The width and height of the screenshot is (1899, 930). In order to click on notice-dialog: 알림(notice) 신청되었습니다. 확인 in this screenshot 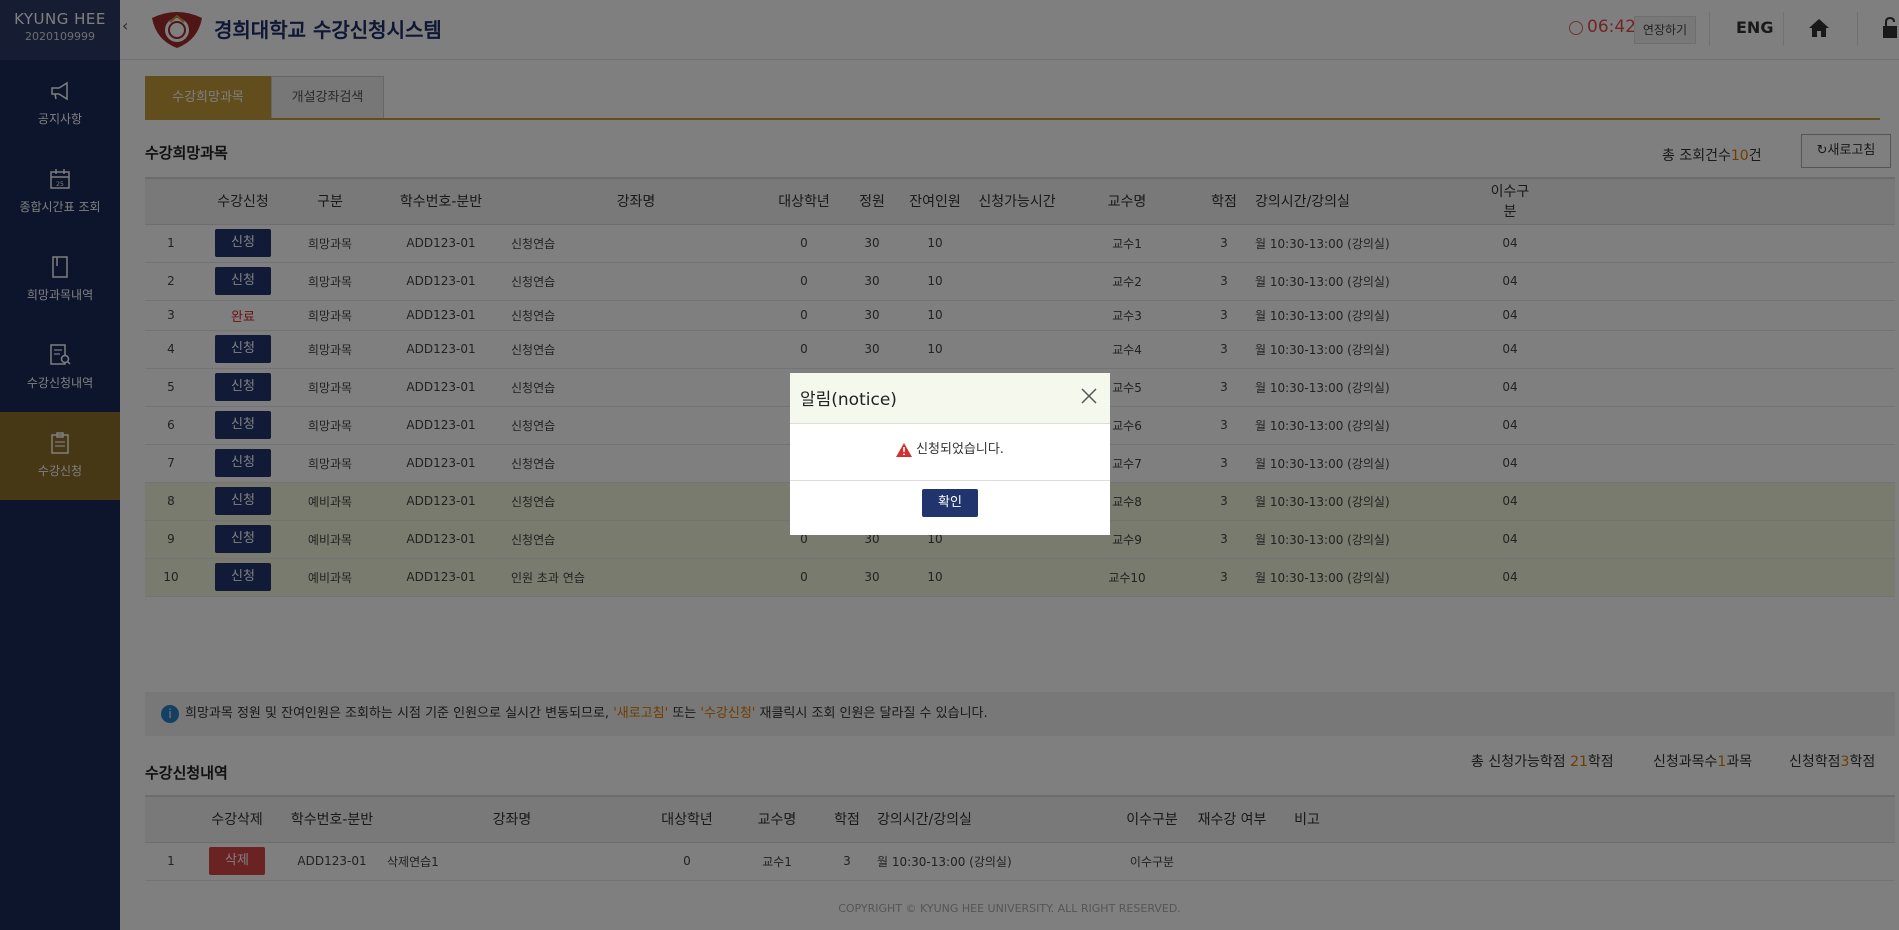, I will do `click(950, 454)`.